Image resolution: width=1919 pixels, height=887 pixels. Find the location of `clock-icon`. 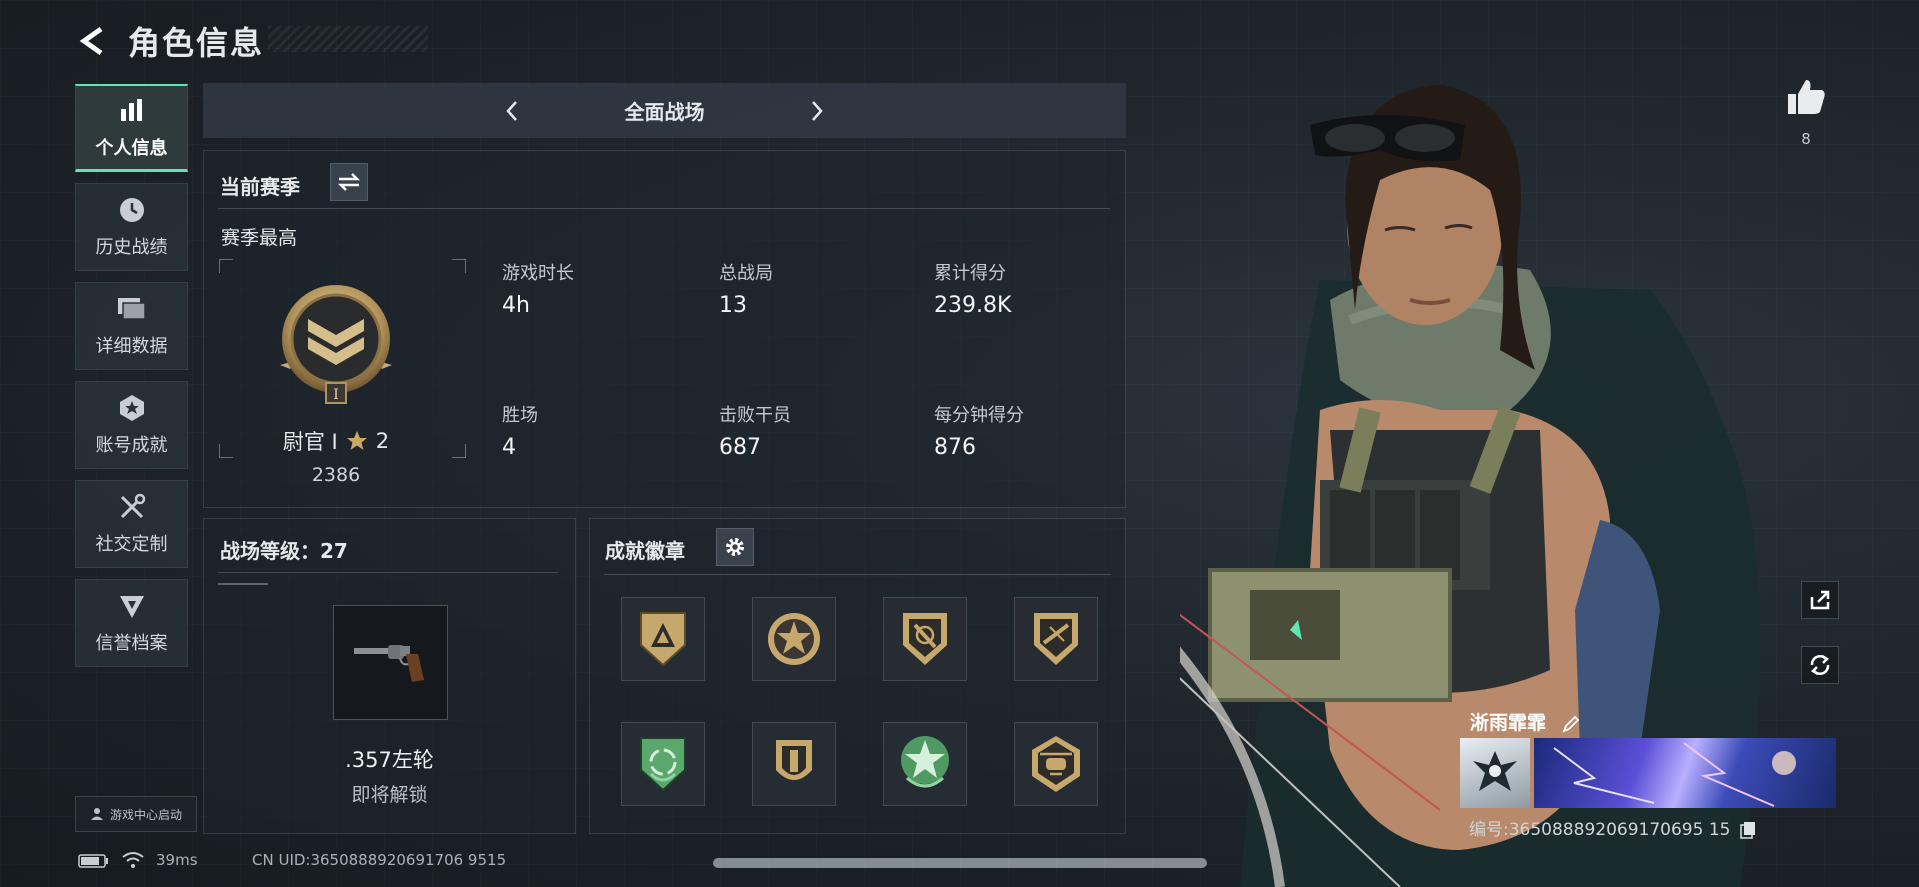

clock-icon is located at coordinates (132, 210).